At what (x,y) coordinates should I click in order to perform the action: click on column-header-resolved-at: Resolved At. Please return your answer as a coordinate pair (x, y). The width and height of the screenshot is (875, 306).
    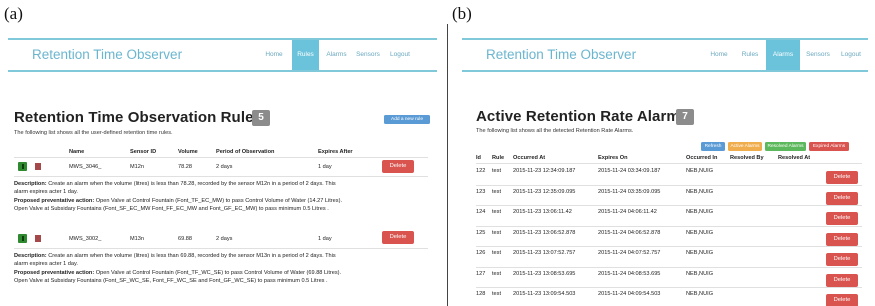
    Looking at the image, I should click on (794, 158).